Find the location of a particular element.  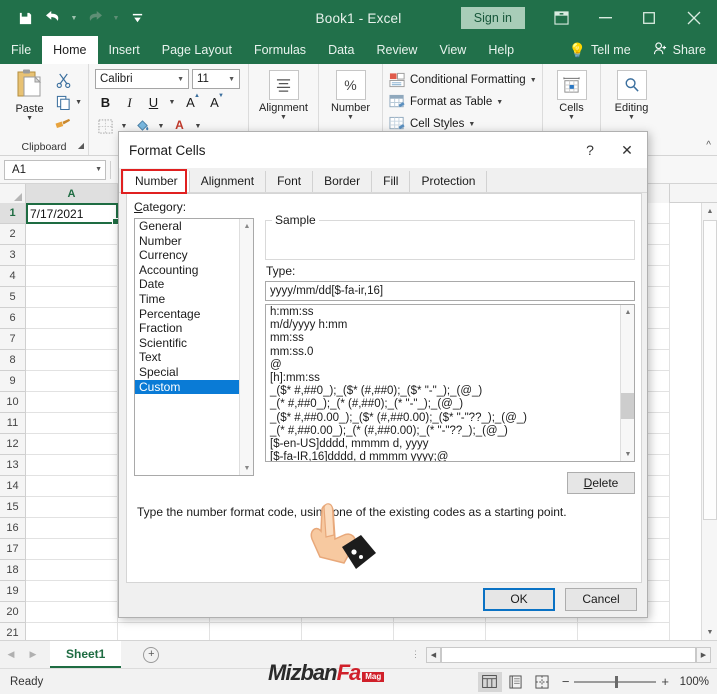

cells-dropdown-icon: ▼ is located at coordinates (571, 117).